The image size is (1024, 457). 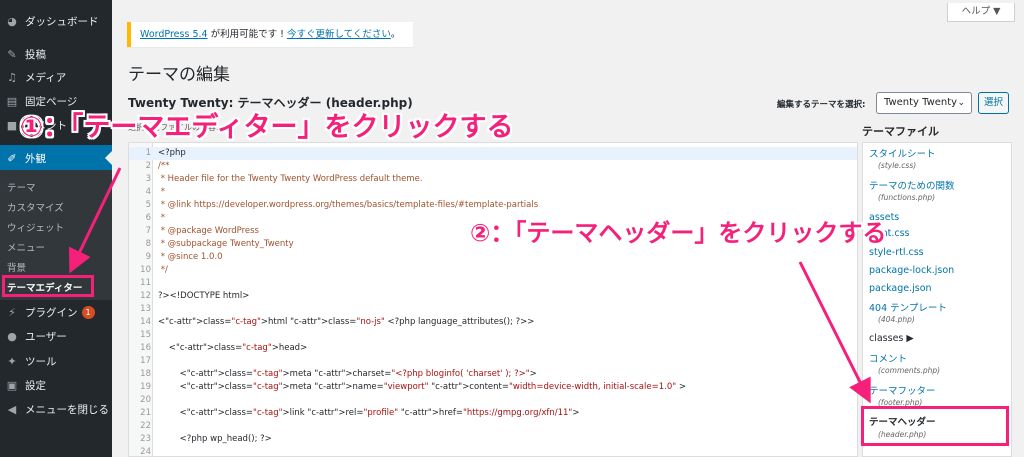 I want to click on update-now-link: 今すぐ更新してください, so click(x=339, y=34).